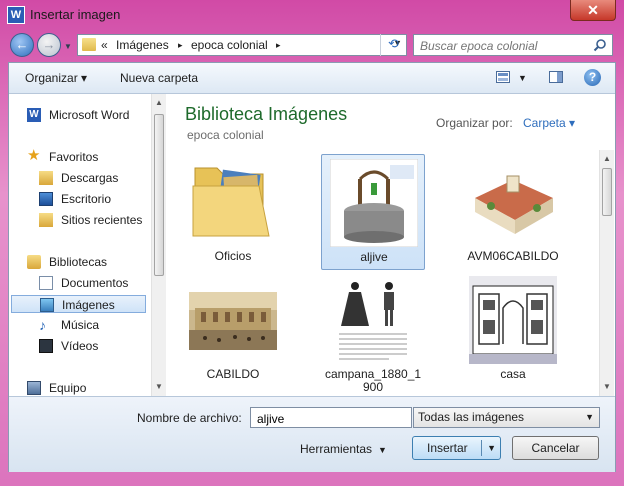 This screenshot has width=624, height=486. Describe the element at coordinates (231, 202) in the screenshot. I see `folder-icon` at that location.